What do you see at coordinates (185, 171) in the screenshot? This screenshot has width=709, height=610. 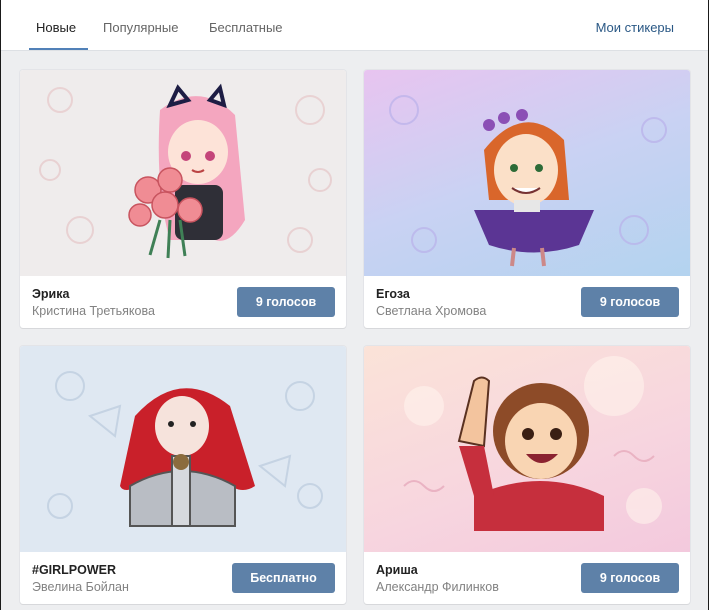 I see `erika-sticker-image` at bounding box center [185, 171].